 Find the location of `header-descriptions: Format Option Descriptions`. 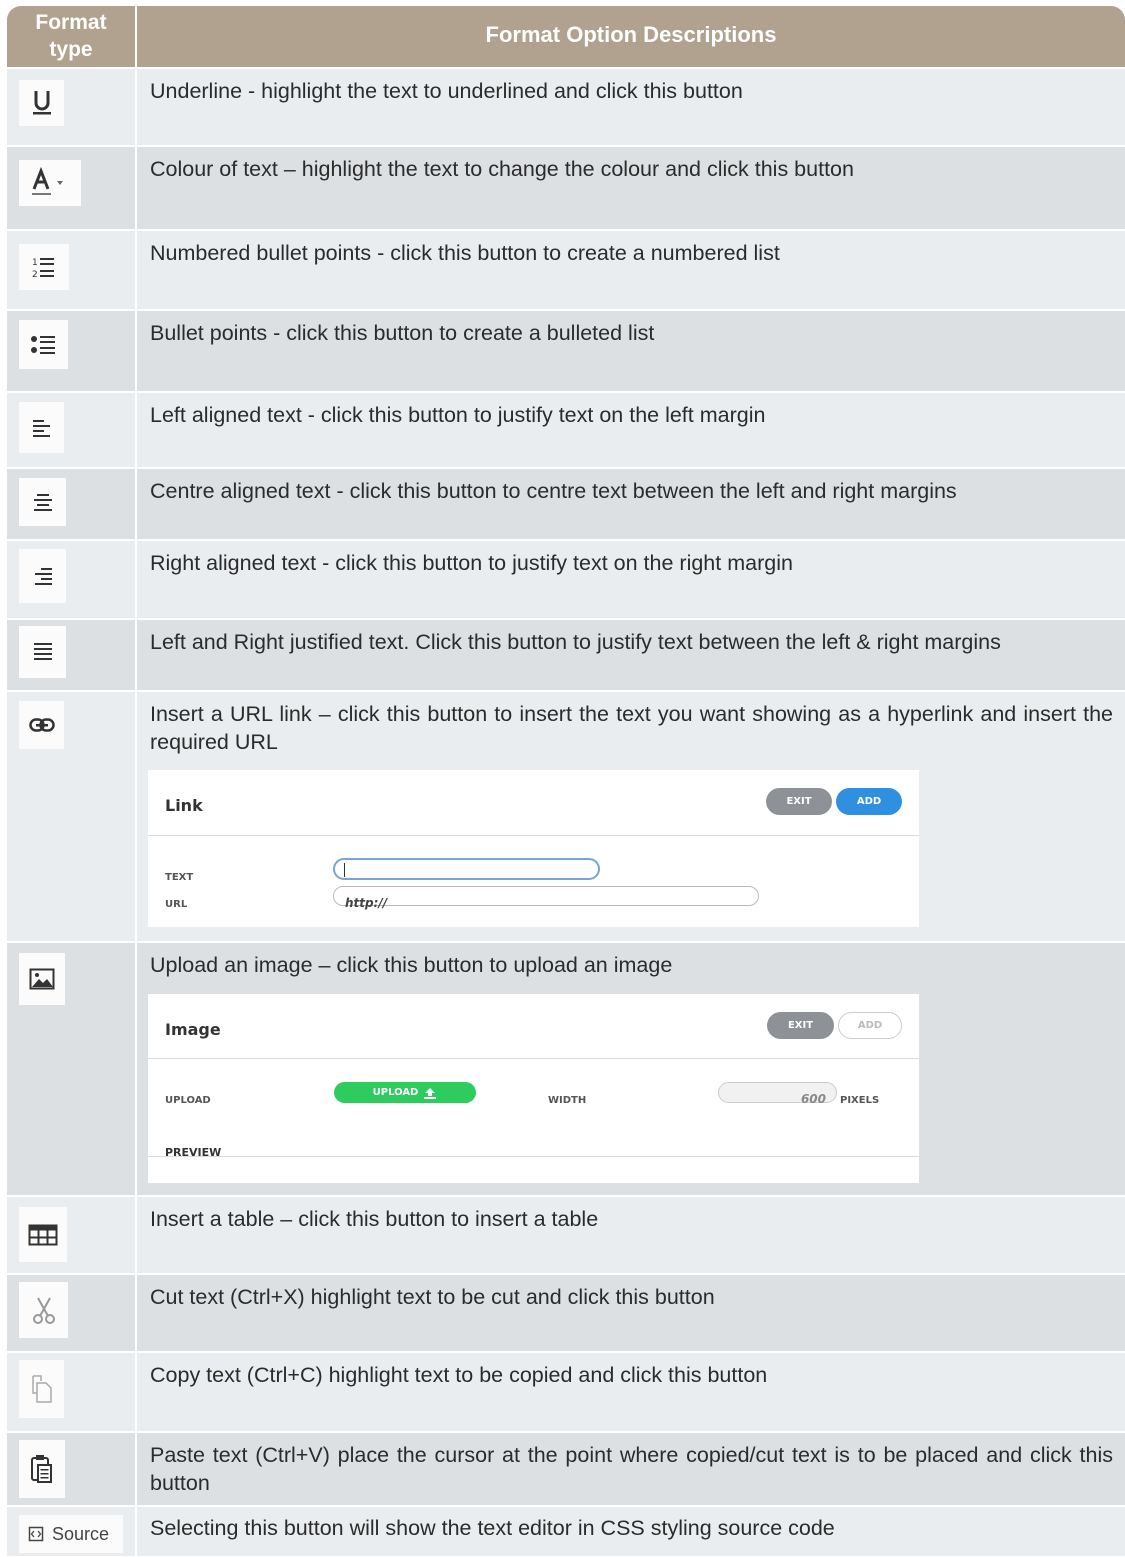

header-descriptions: Format Option Descriptions is located at coordinates (631, 34).